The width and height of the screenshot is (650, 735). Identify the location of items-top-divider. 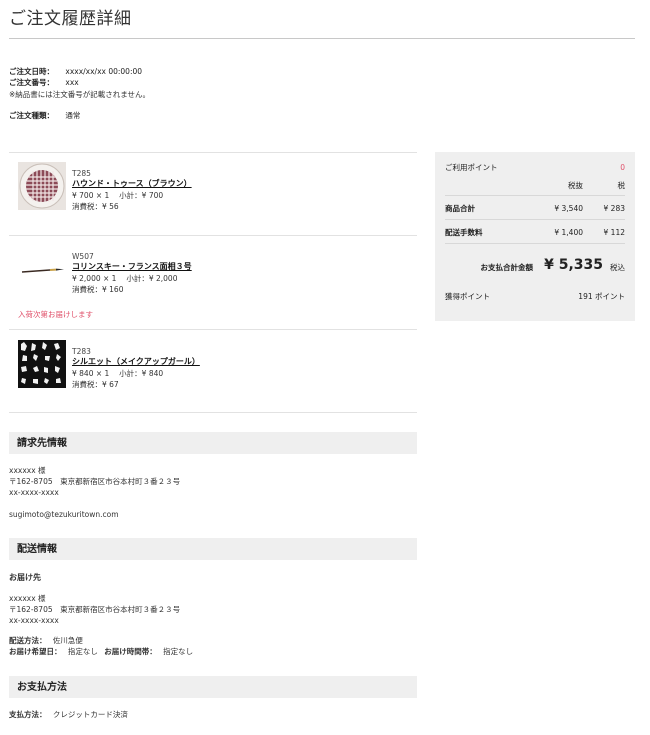
(213, 152).